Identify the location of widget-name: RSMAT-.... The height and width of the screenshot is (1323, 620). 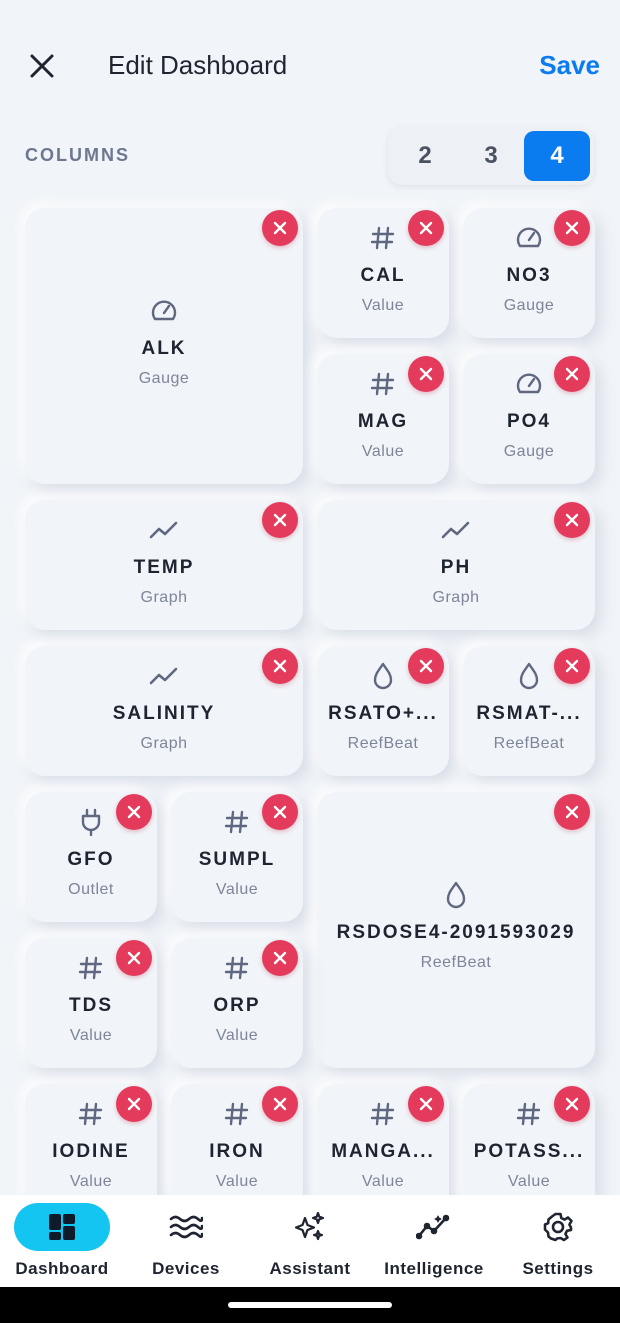
(529, 713).